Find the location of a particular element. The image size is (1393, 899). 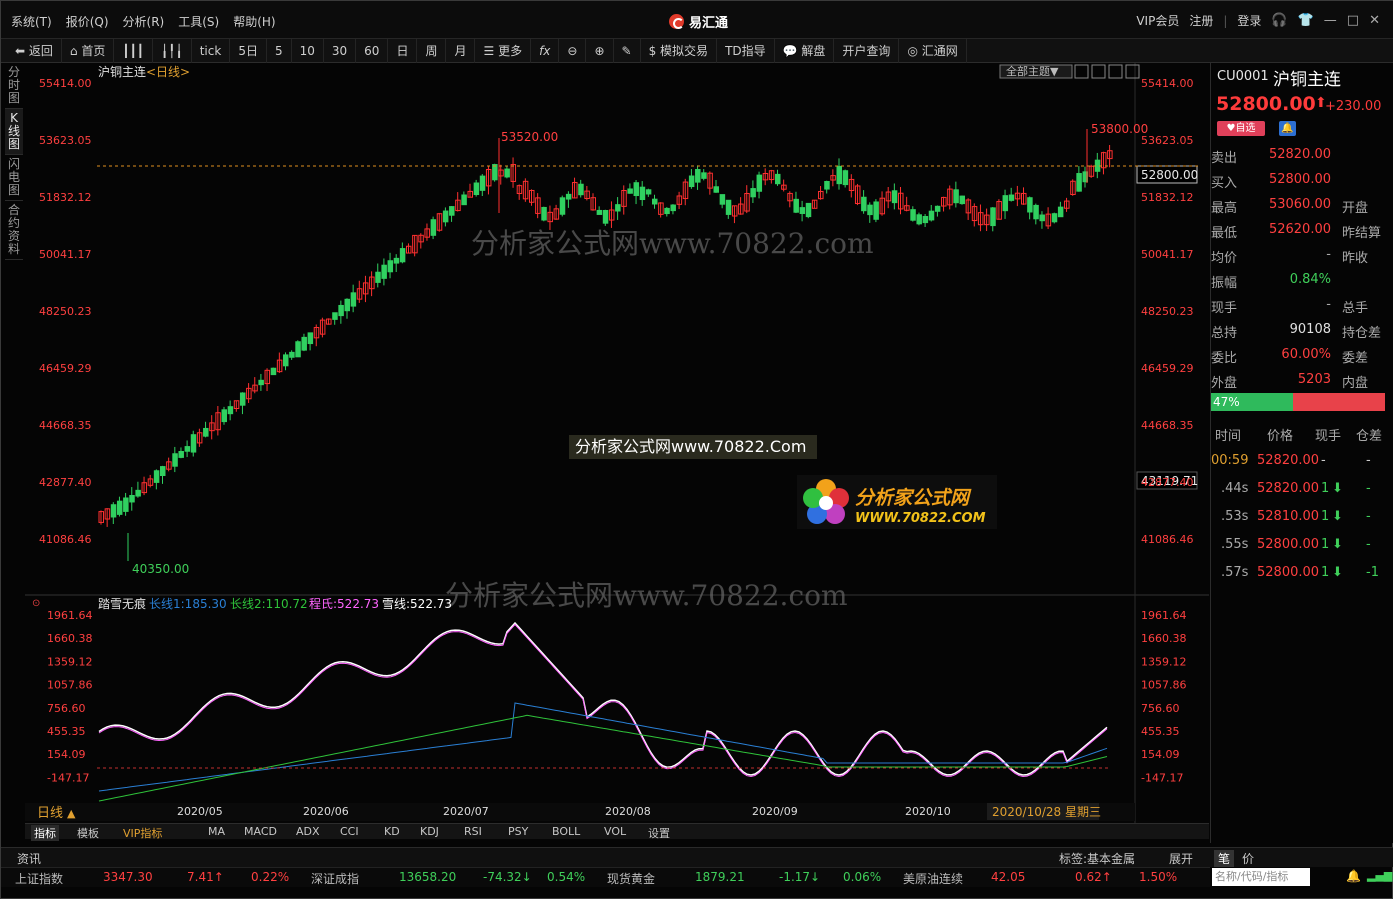

headset-icon: 🎧 is located at coordinates (1279, 20).